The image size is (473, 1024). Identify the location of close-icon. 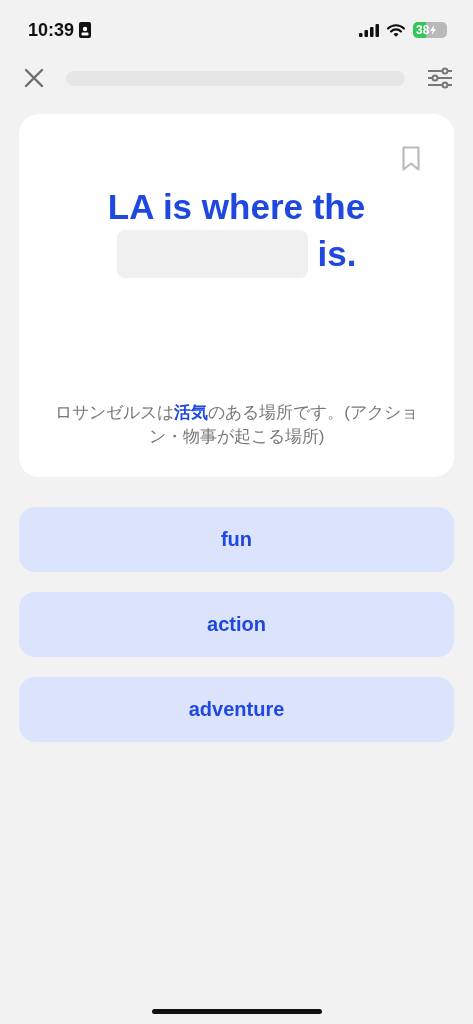
(34, 78).